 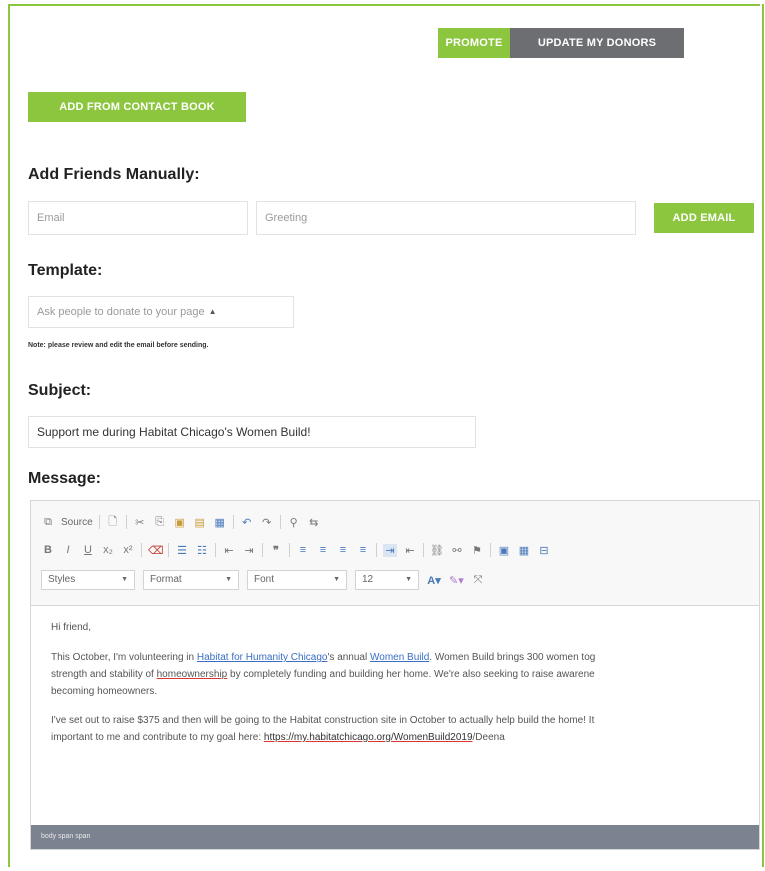 I want to click on women-build-link: Women Build, so click(x=399, y=657).